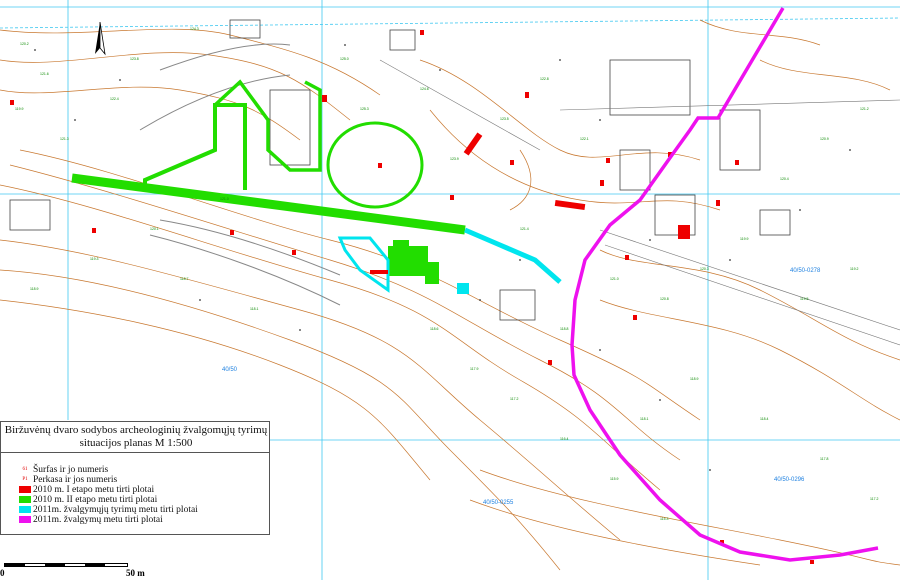 The image size is (900, 580). Describe the element at coordinates (664, 519) in the screenshot. I see `svg-text: 115.3` at that location.